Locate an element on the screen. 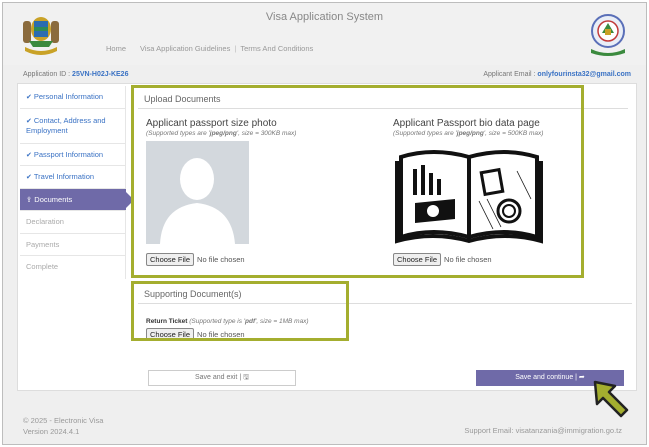  step-personal-information: ✔ Personal Information is located at coordinates (73, 97).